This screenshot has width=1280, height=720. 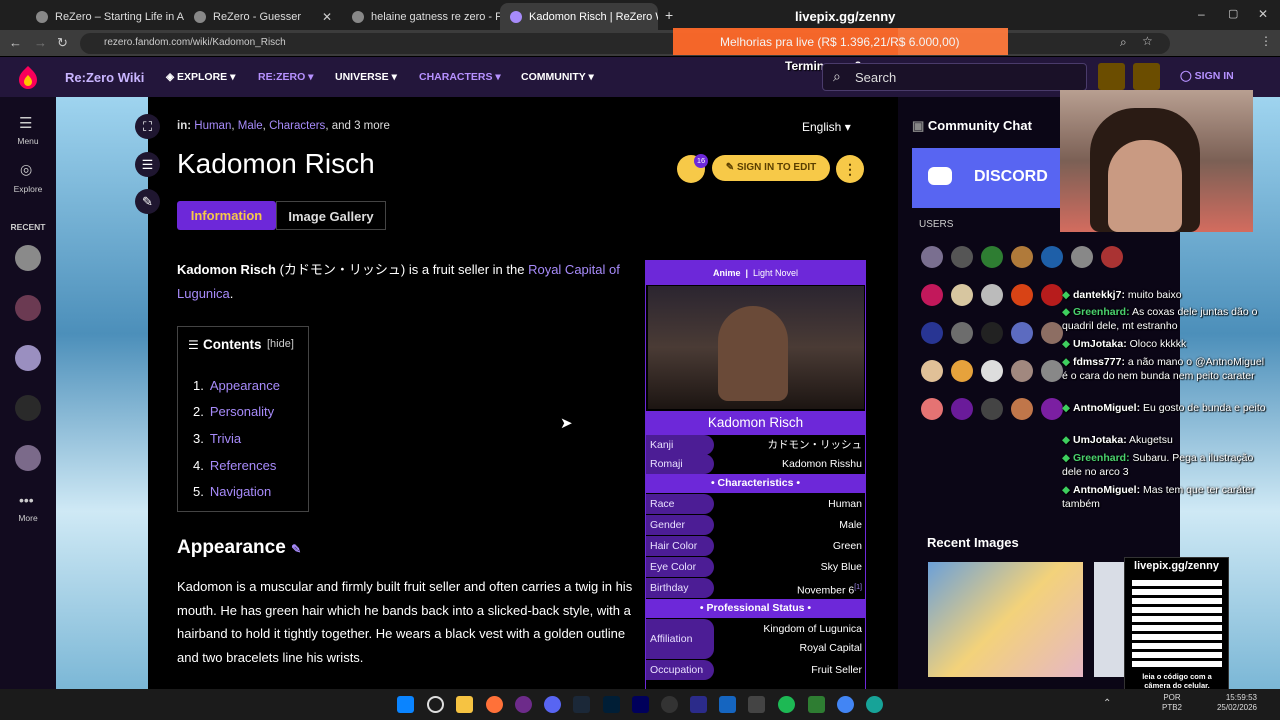 I want to click on edit-section-icon: ✎, so click(x=296, y=549).